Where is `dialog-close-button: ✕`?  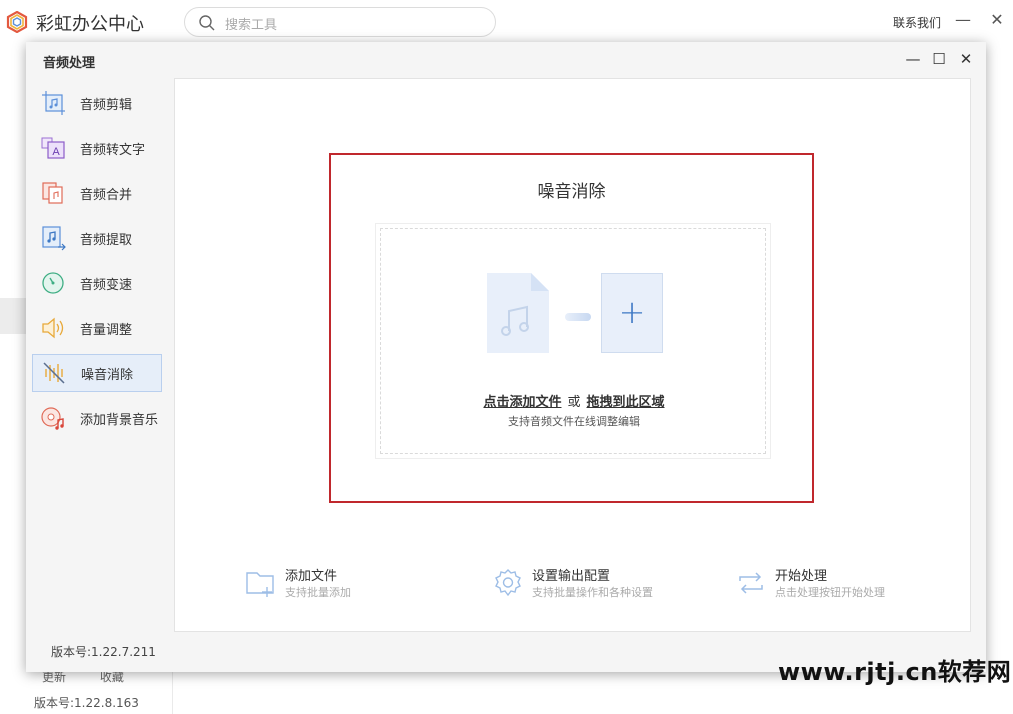 dialog-close-button: ✕ is located at coordinates (966, 59).